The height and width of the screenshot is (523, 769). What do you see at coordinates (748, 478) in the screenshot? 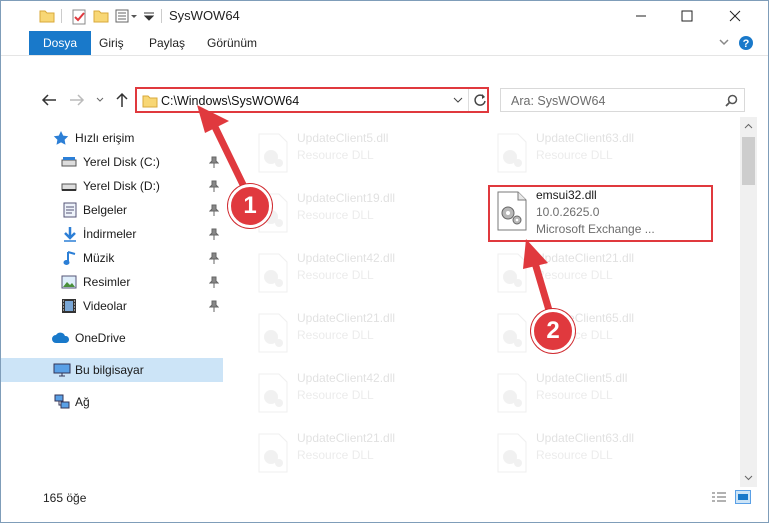
I see `scroll-down-icon` at bounding box center [748, 478].